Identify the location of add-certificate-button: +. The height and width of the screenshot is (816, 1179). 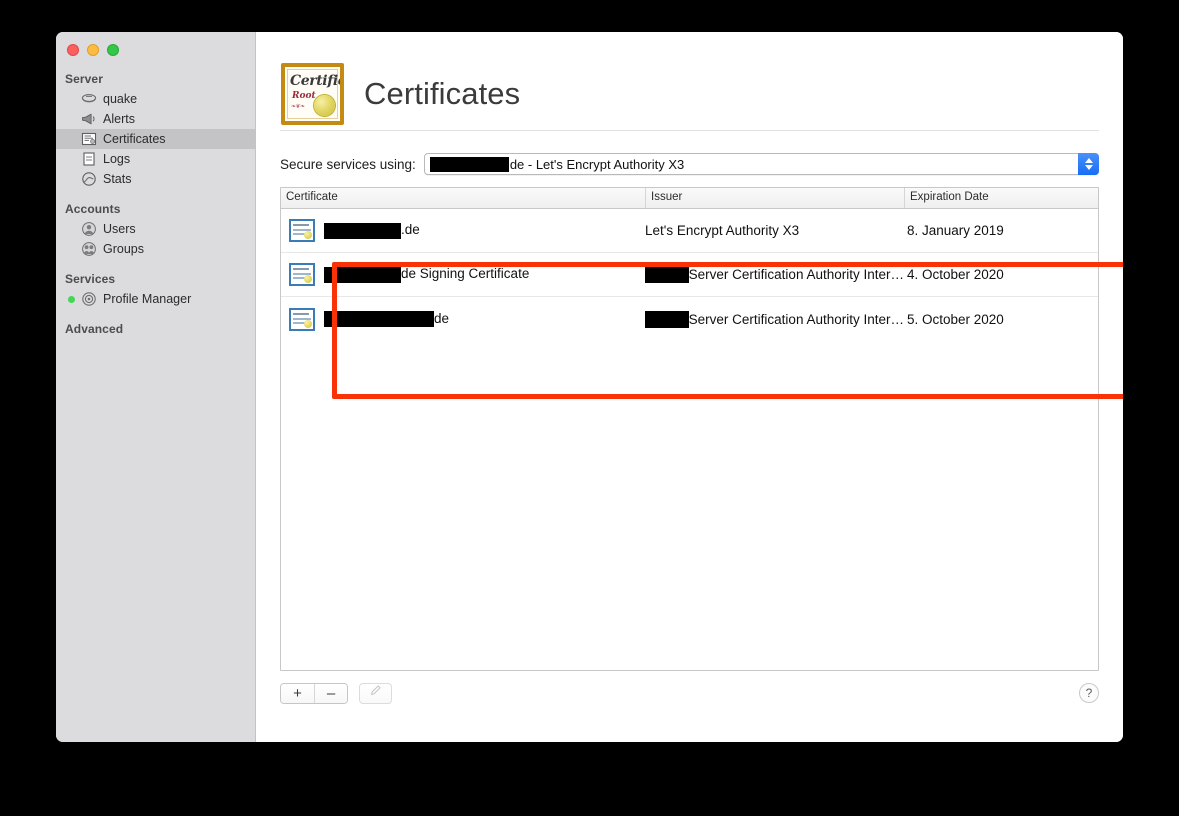
(297, 693).